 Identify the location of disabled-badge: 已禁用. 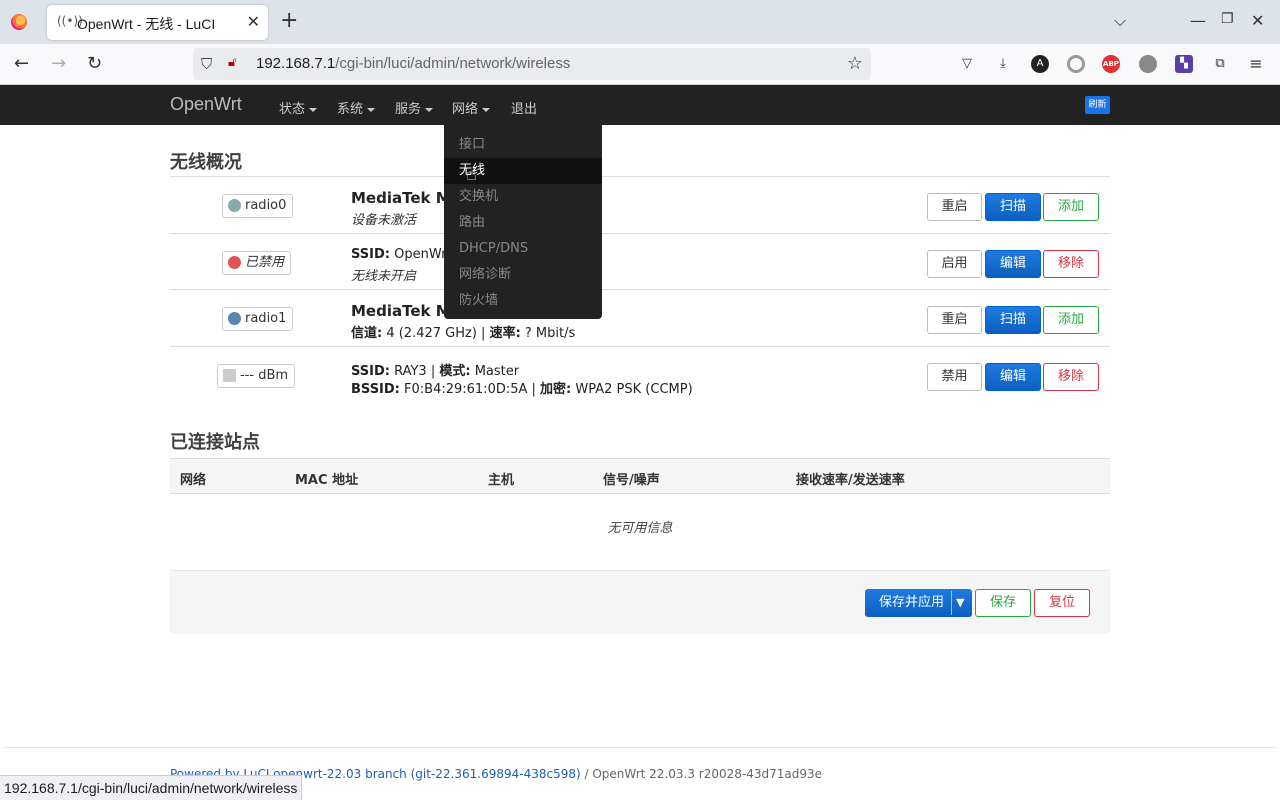
(257, 263).